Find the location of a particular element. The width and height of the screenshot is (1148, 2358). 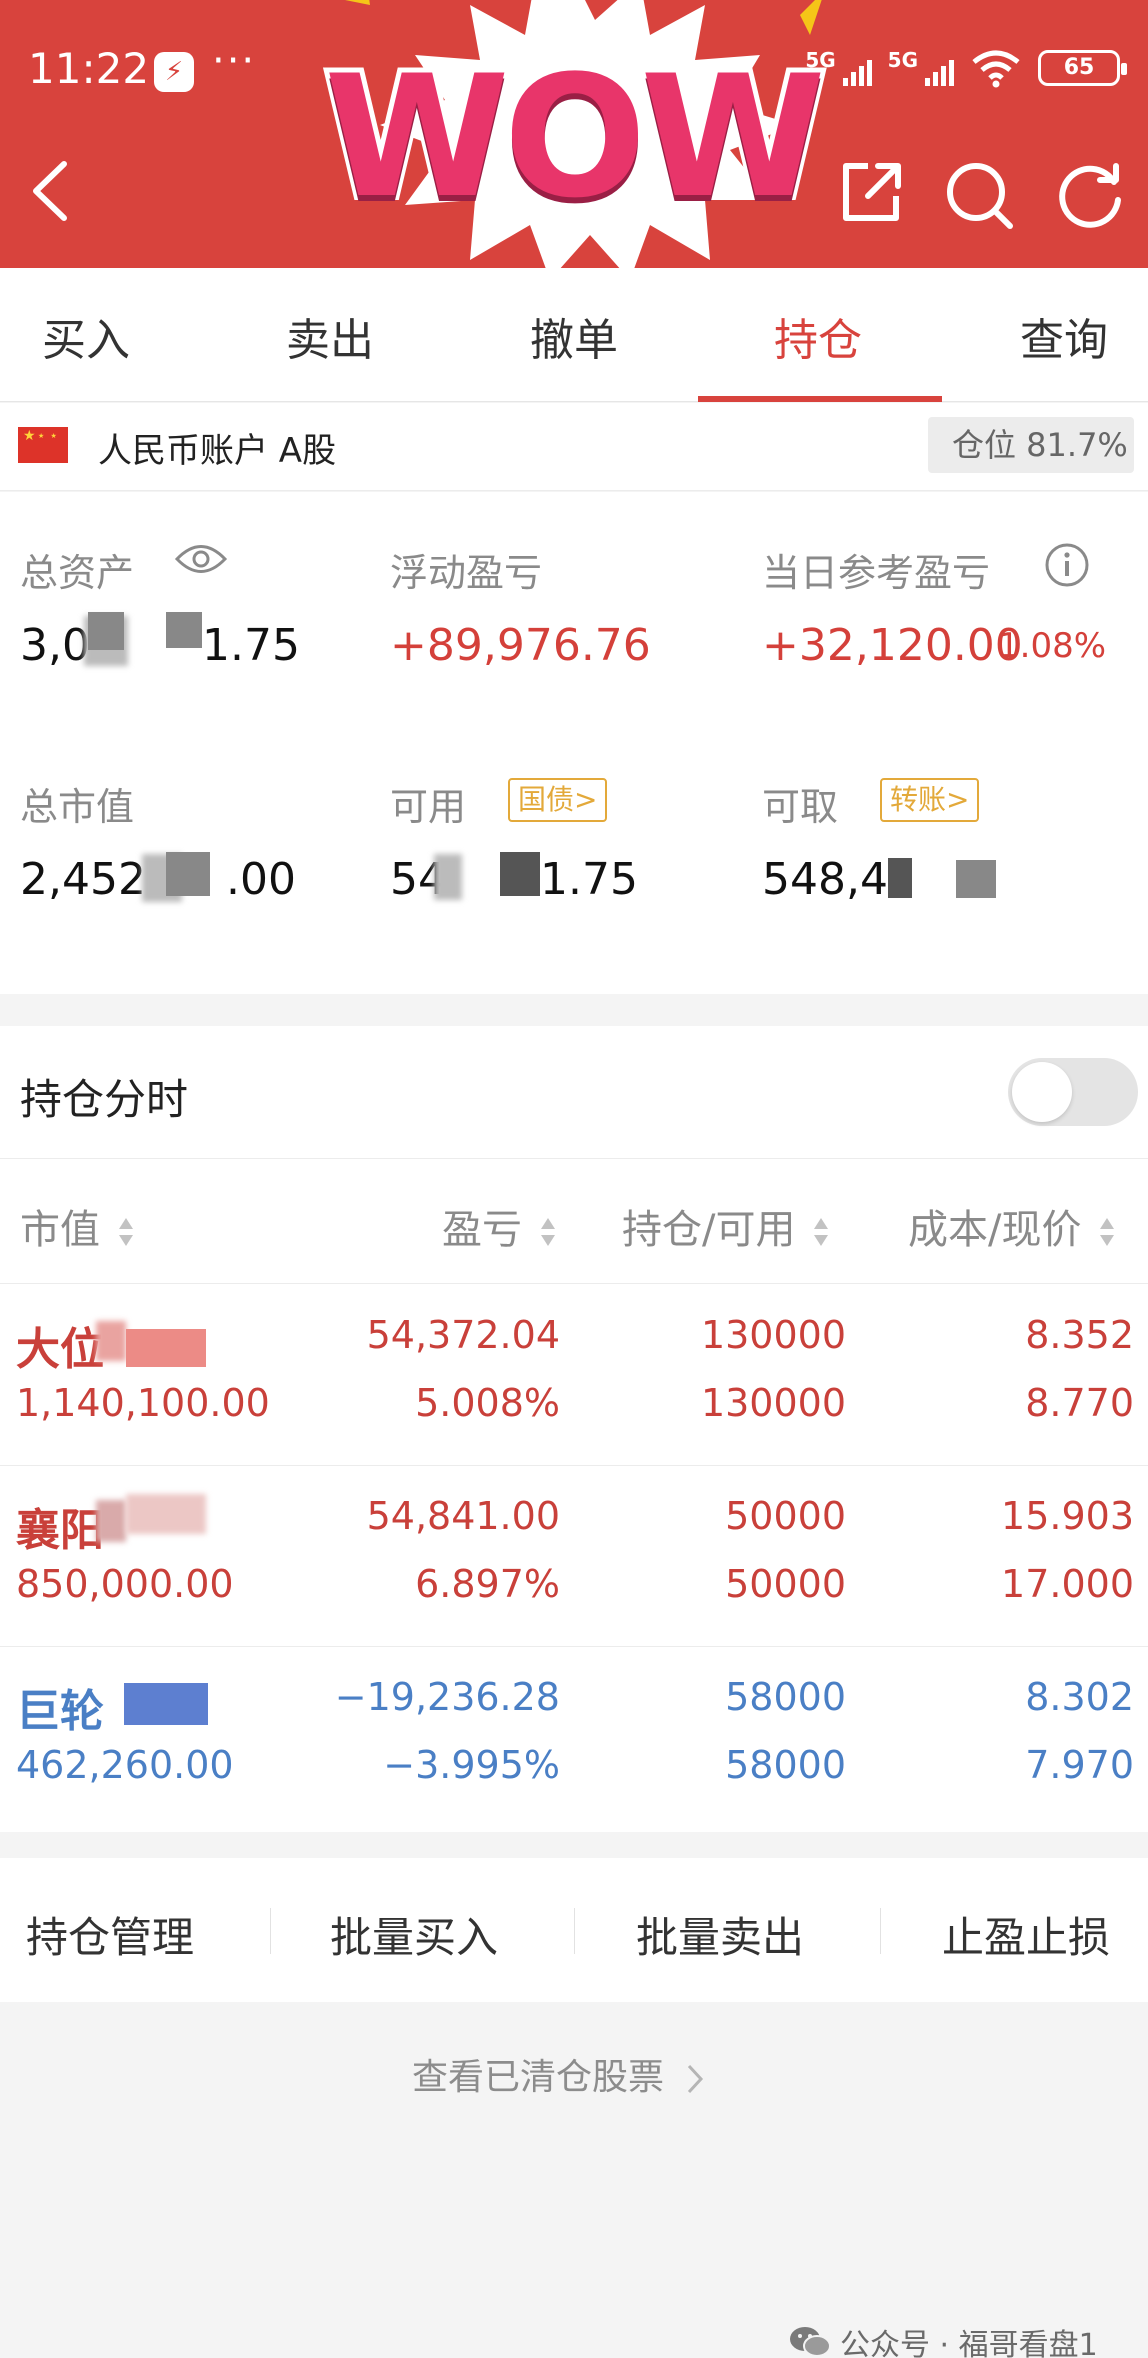

batch-sell-button: 批量卖出 is located at coordinates (720, 1934).